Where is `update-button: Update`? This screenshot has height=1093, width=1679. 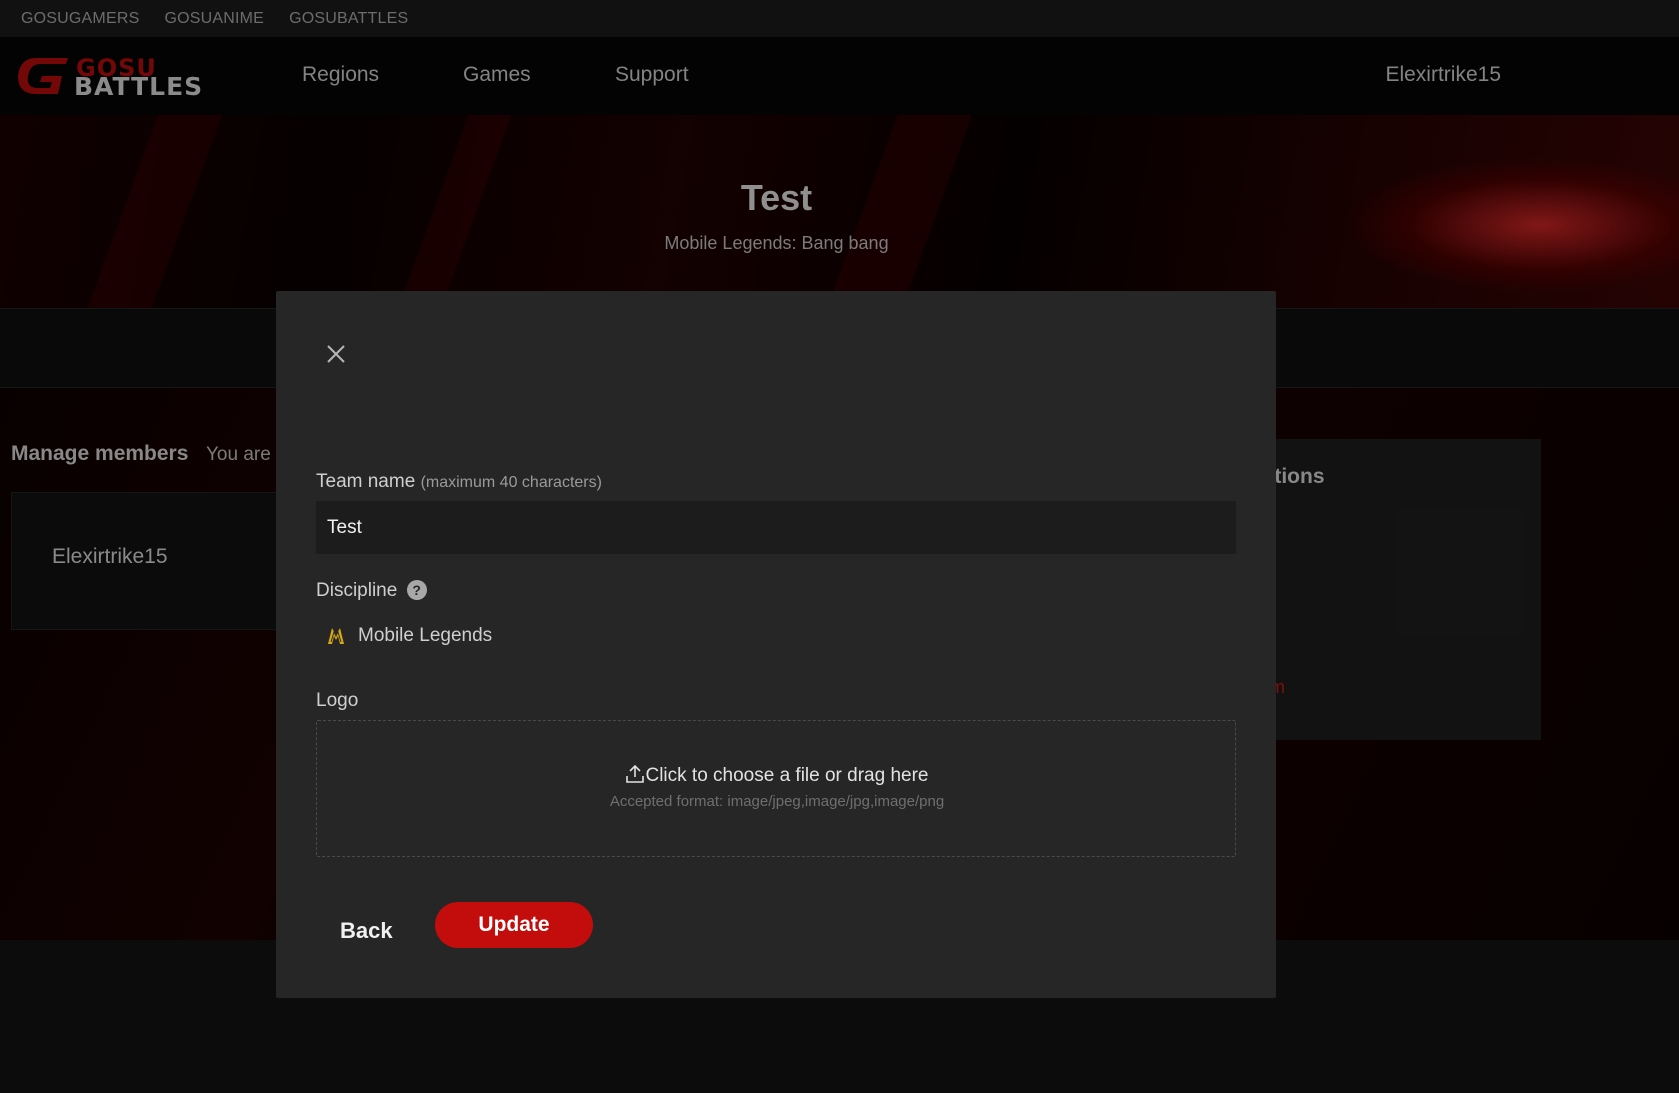
update-button: Update is located at coordinates (514, 925).